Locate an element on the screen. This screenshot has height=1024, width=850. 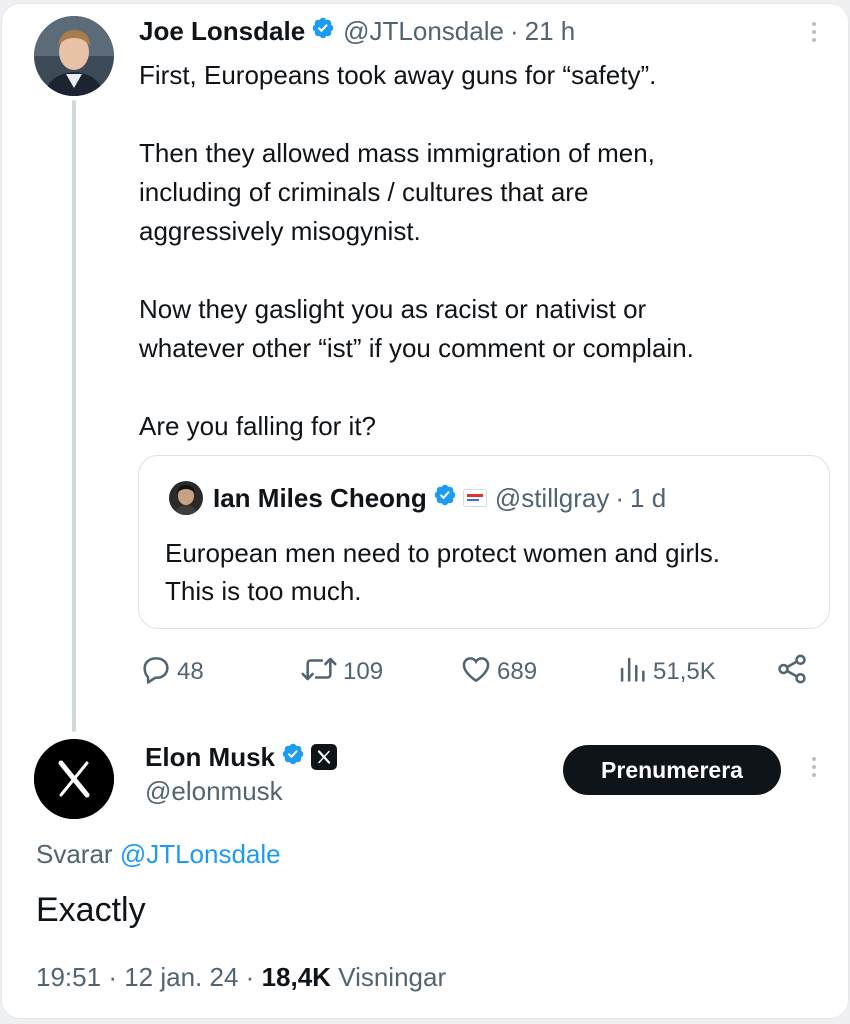
tweet-paragraph: Are you falling for it? is located at coordinates (258, 426).